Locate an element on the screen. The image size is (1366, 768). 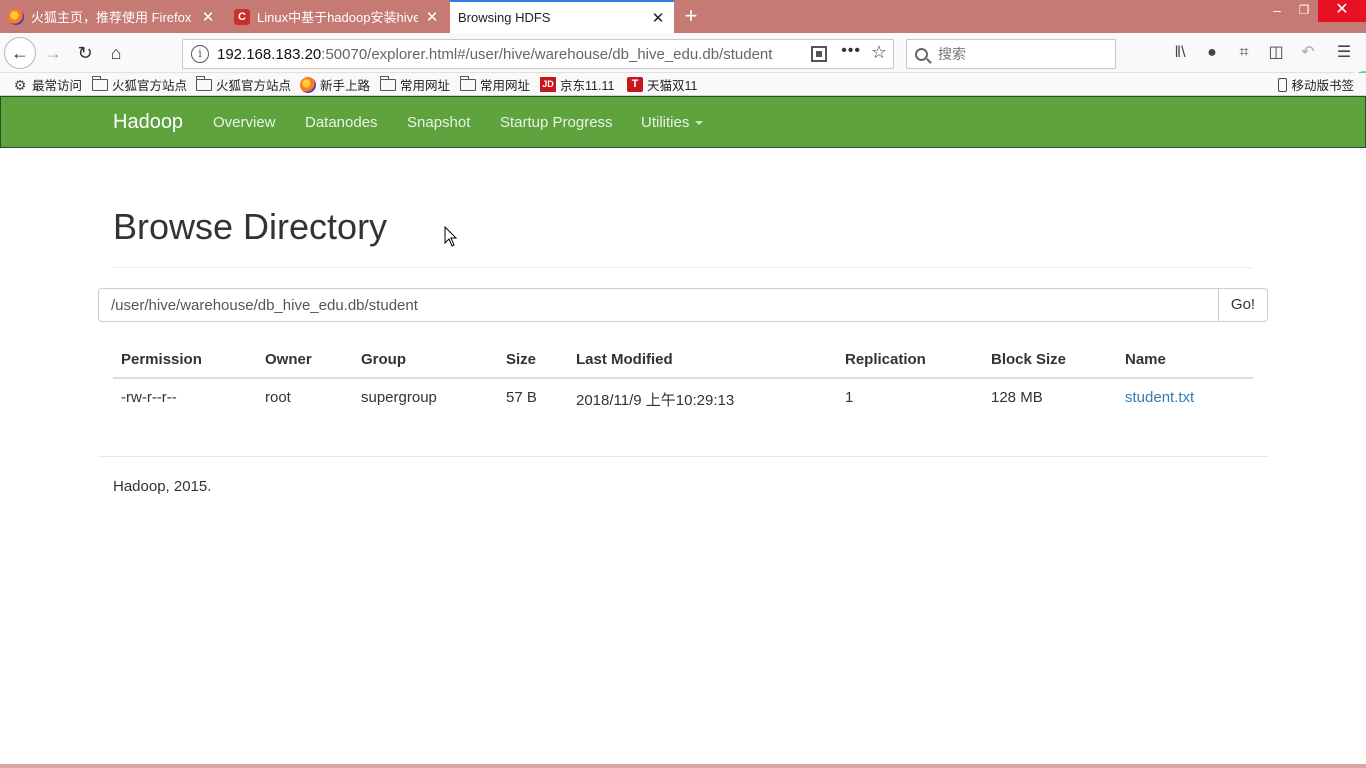
chat-icon: ● is located at coordinates (1212, 53).